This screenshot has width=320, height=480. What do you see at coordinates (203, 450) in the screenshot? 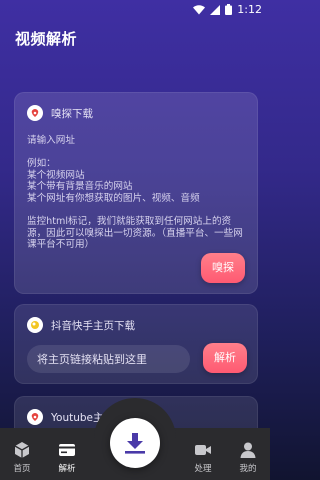
I see `video-camera-icon` at bounding box center [203, 450].